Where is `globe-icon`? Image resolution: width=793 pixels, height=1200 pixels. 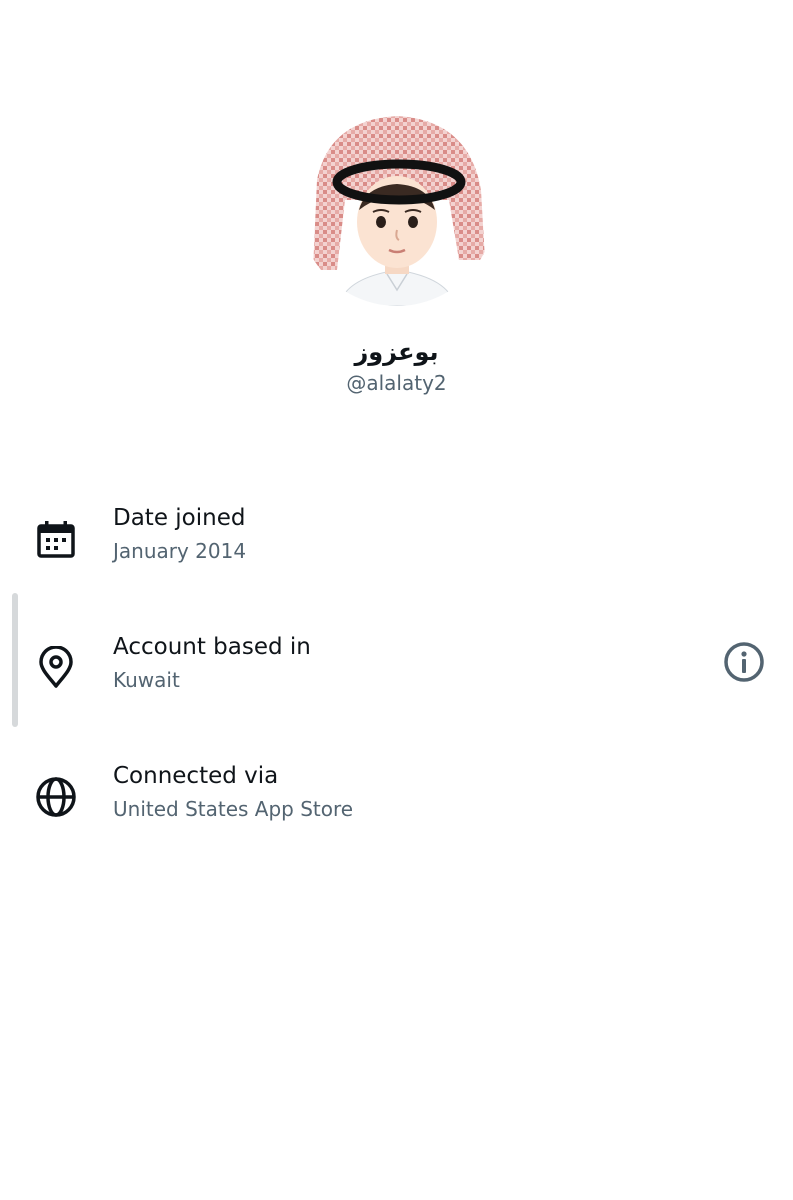
globe-icon is located at coordinates (56, 797).